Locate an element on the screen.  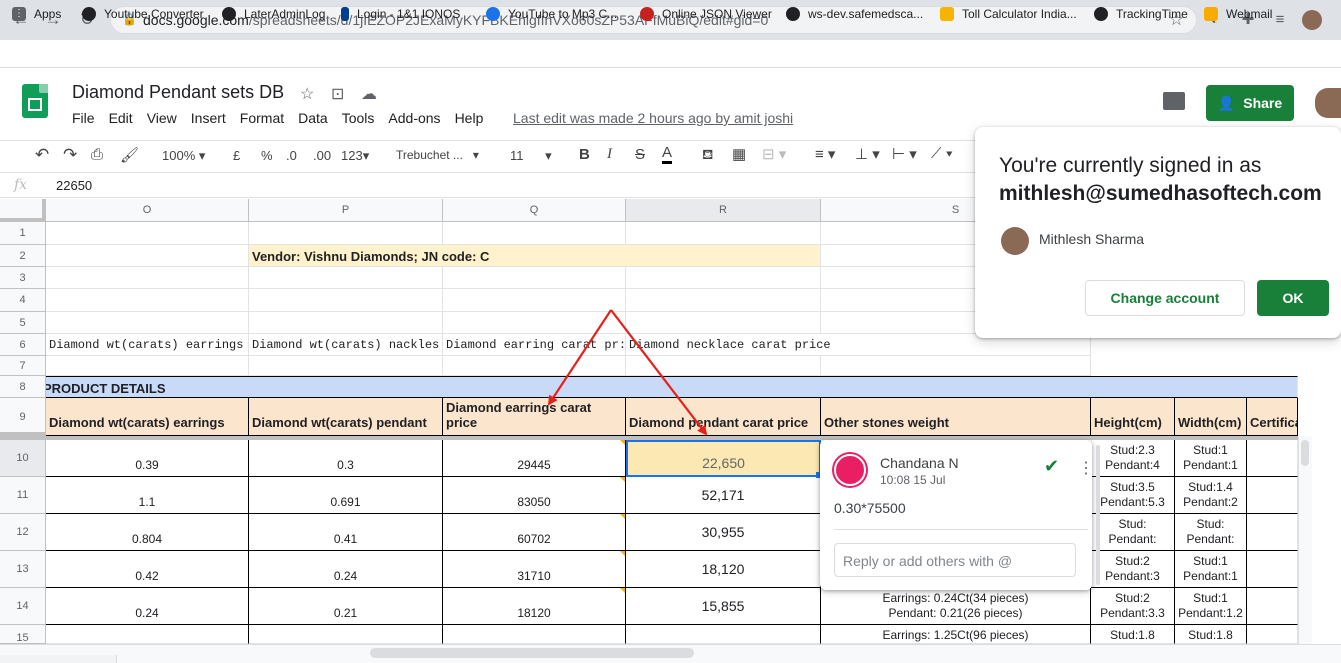
resolve-check-icon: ✔ is located at coordinates (1051, 466).